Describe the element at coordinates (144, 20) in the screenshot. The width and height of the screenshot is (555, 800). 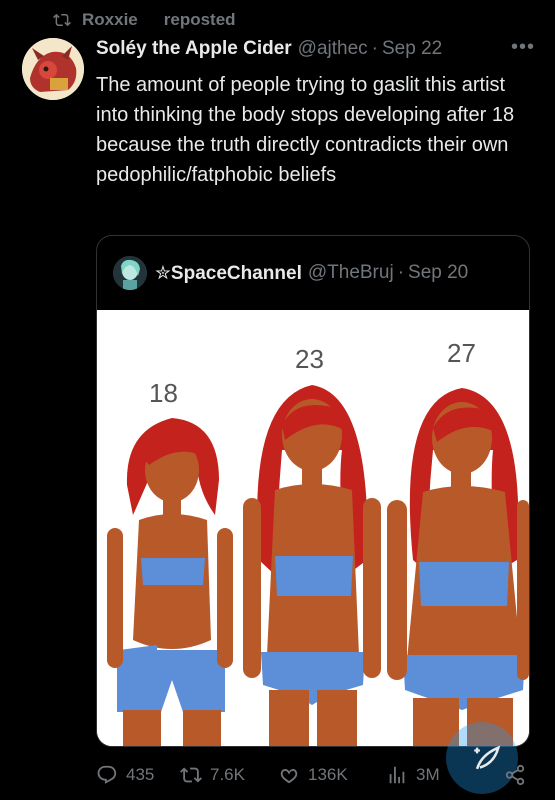
I see `repost-indicator: Roxxie reposted` at that location.